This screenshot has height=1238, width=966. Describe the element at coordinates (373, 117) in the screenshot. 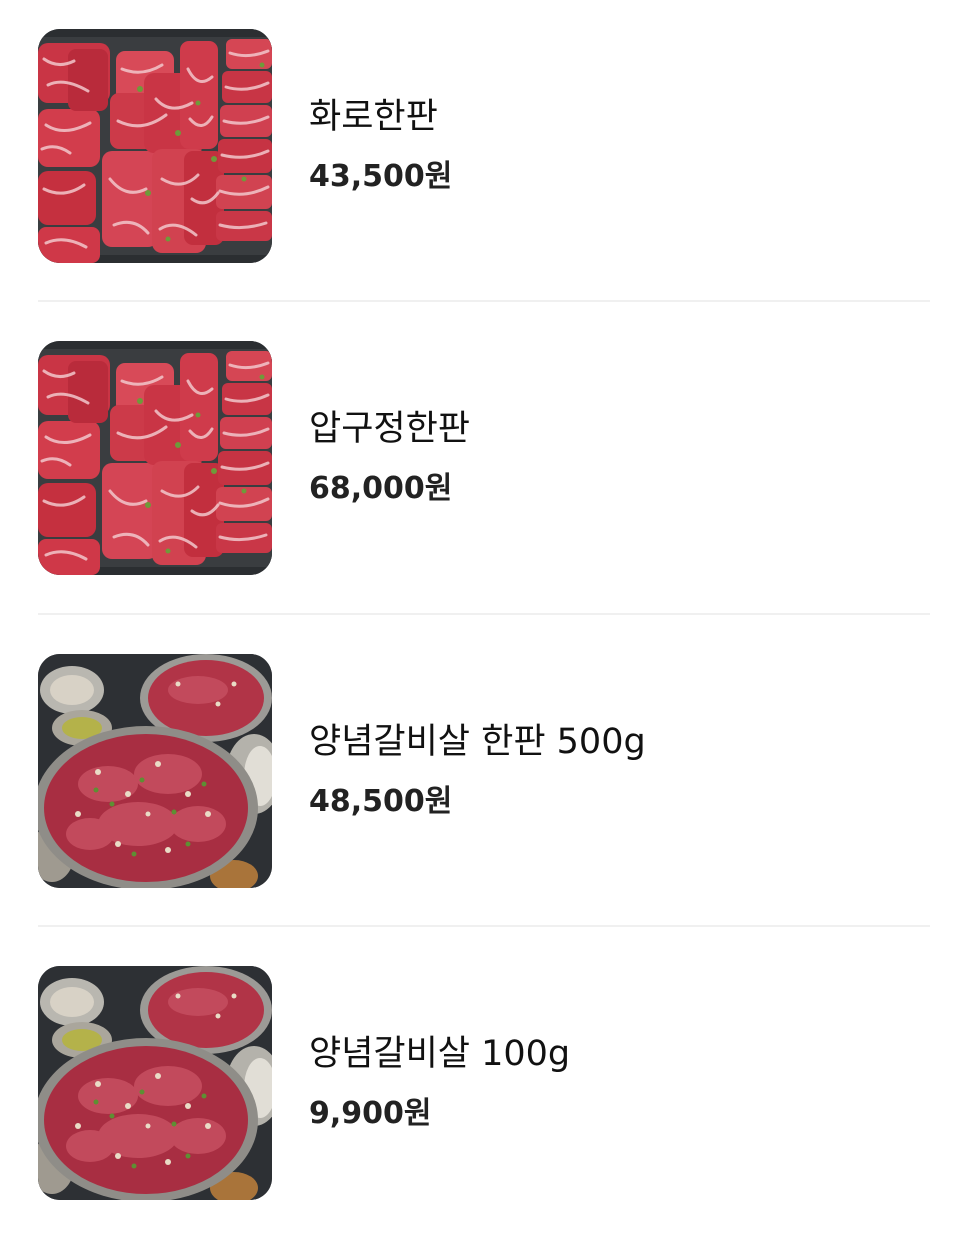

I see `menu-item-name: 화로한판` at that location.